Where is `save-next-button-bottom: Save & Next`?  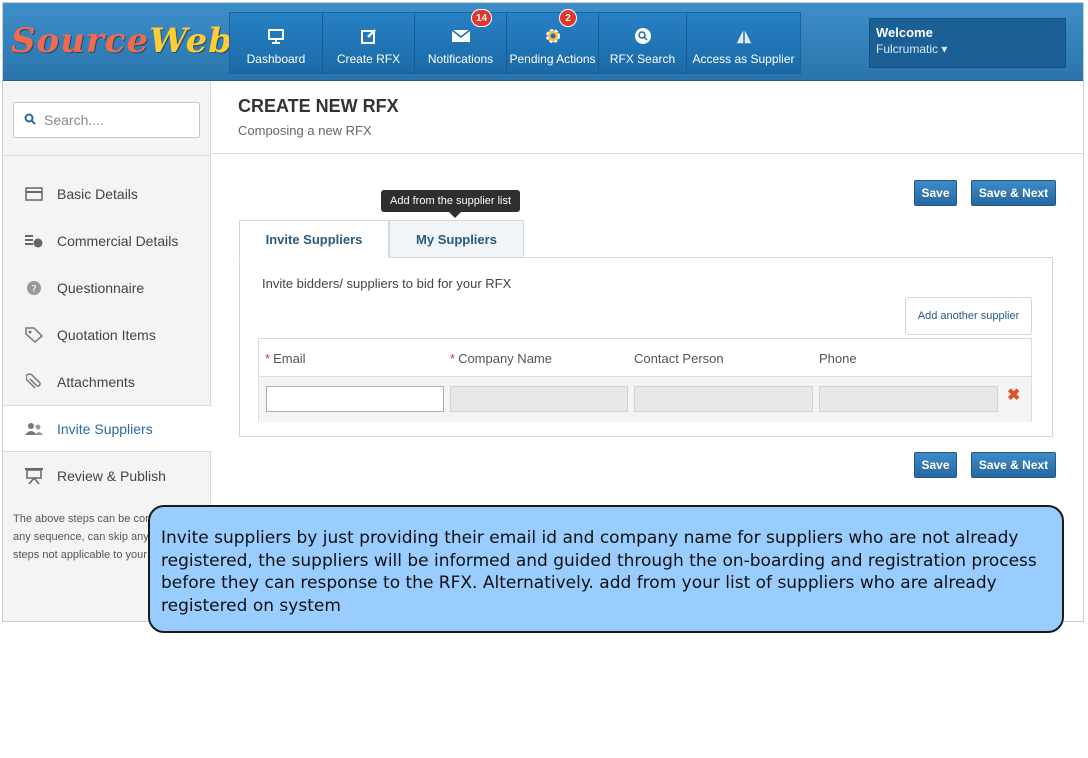
save-next-button-bottom: Save & Next is located at coordinates (1013, 465).